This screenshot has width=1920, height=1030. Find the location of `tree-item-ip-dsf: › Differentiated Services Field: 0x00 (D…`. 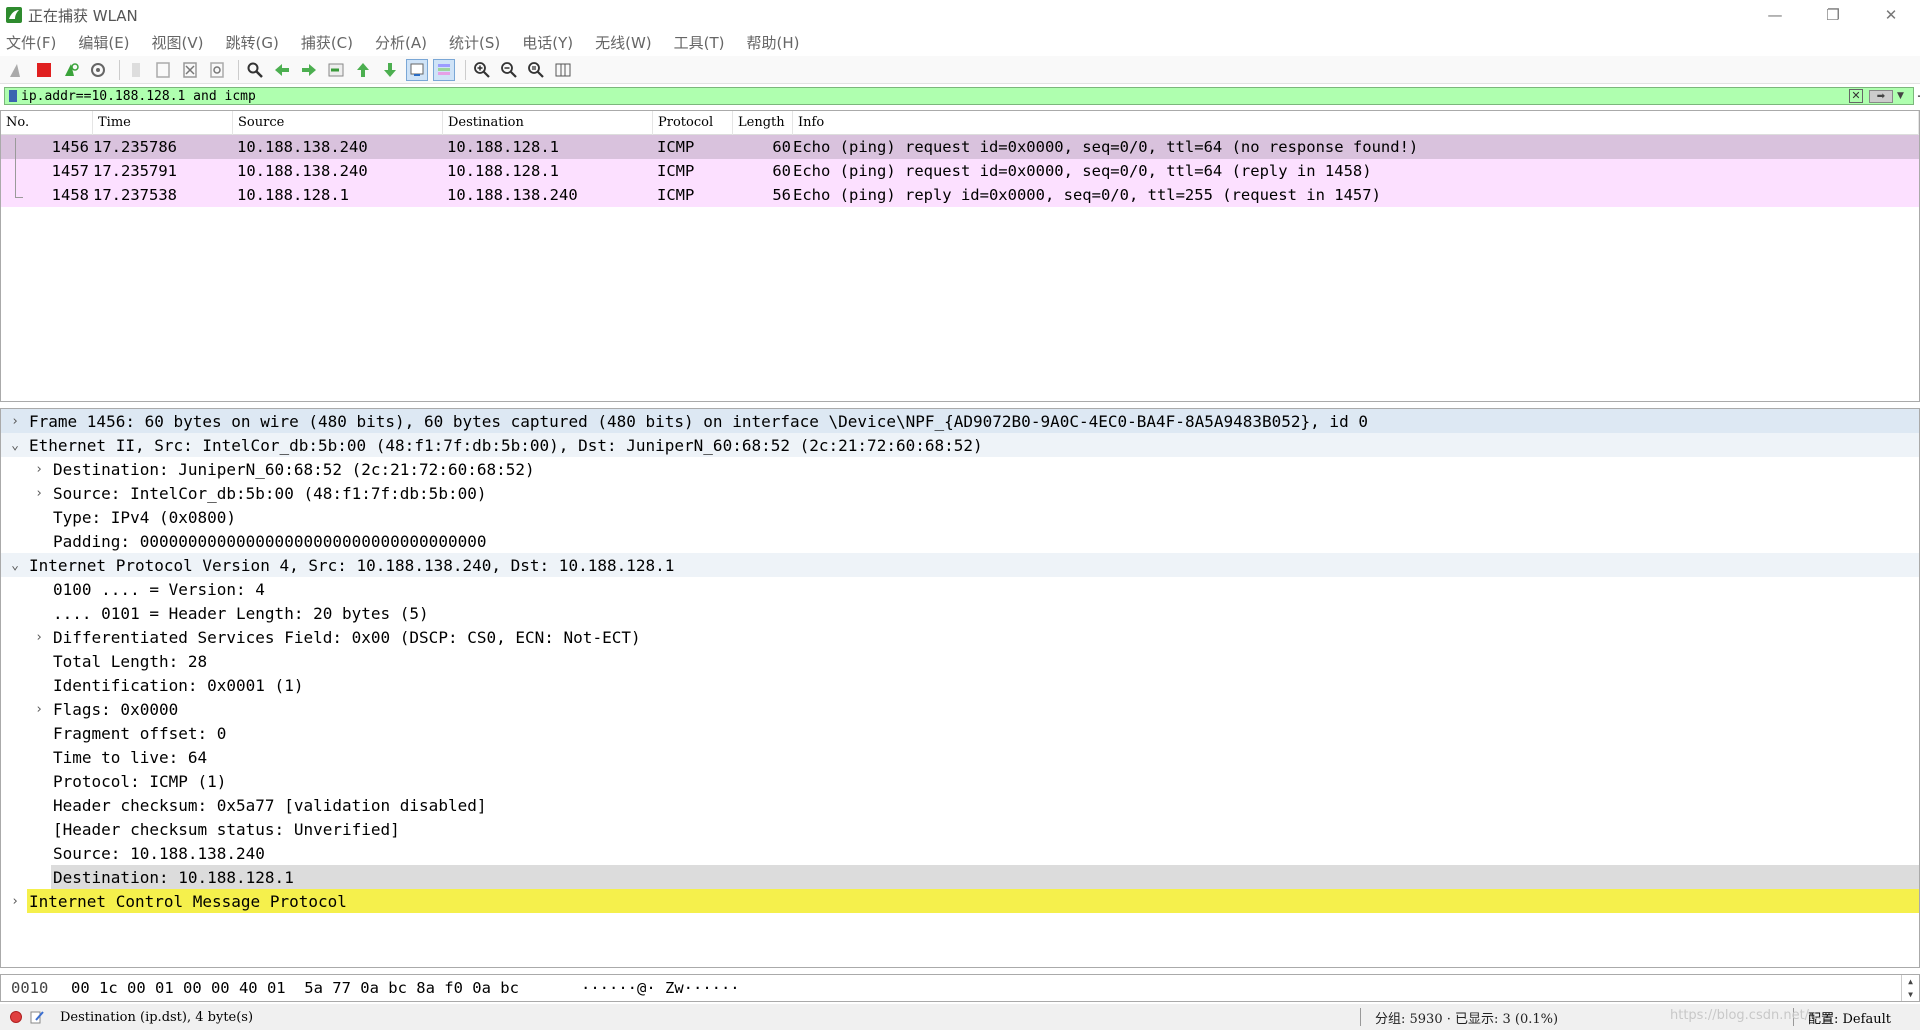

tree-item-ip-dsf: › Differentiated Services Field: 0x00 (D… is located at coordinates (960, 637).